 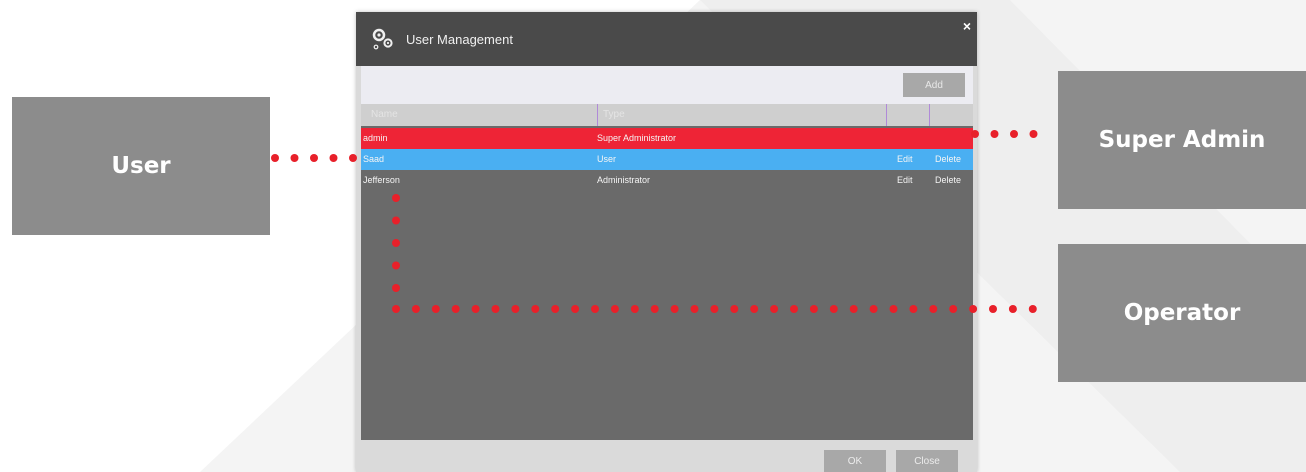 I want to click on row-type: User, so click(x=607, y=159).